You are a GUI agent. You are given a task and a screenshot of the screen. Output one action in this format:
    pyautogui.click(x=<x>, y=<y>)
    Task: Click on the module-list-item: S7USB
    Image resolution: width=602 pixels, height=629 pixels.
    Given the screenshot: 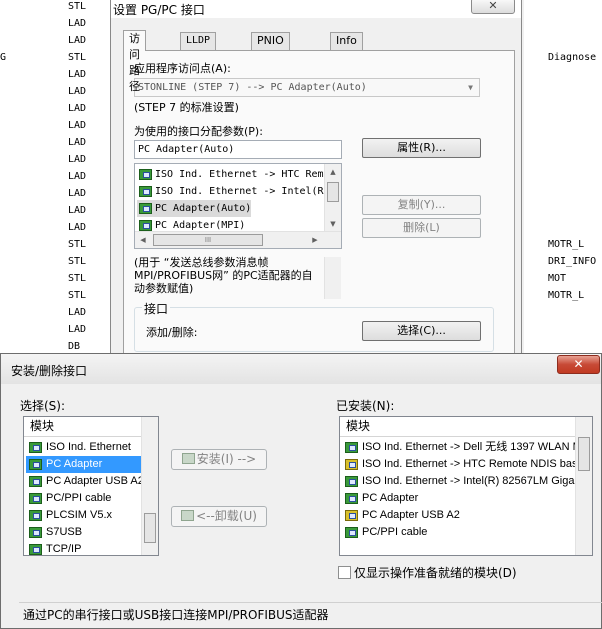 What is the action you would take?
    pyautogui.click(x=84, y=532)
    